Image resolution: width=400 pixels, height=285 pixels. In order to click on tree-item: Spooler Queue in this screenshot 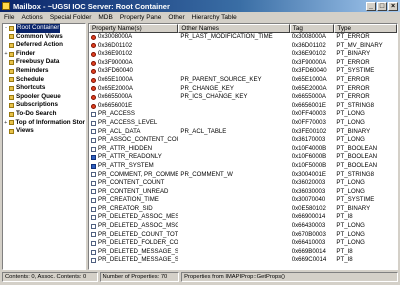, I will do `click(44, 97)`.